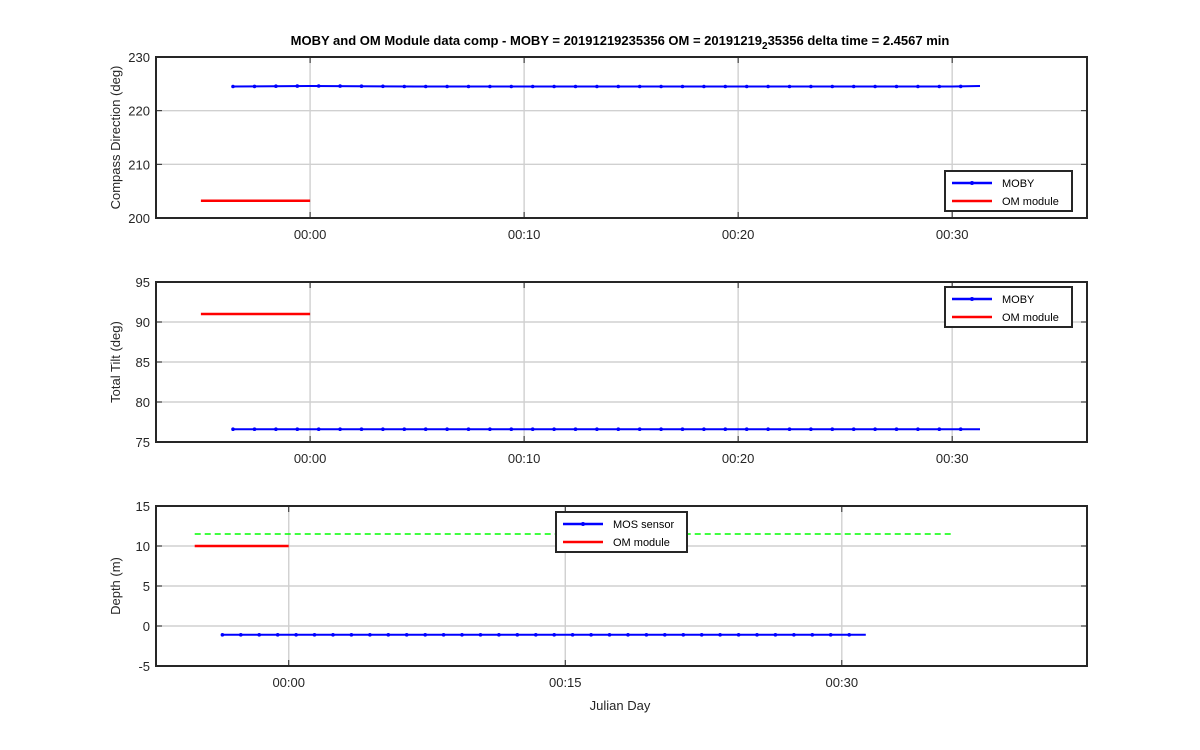 Image resolution: width=1200 pixels, height=750 pixels. What do you see at coordinates (143, 362) in the screenshot?
I see `y-tick-label: 85` at bounding box center [143, 362].